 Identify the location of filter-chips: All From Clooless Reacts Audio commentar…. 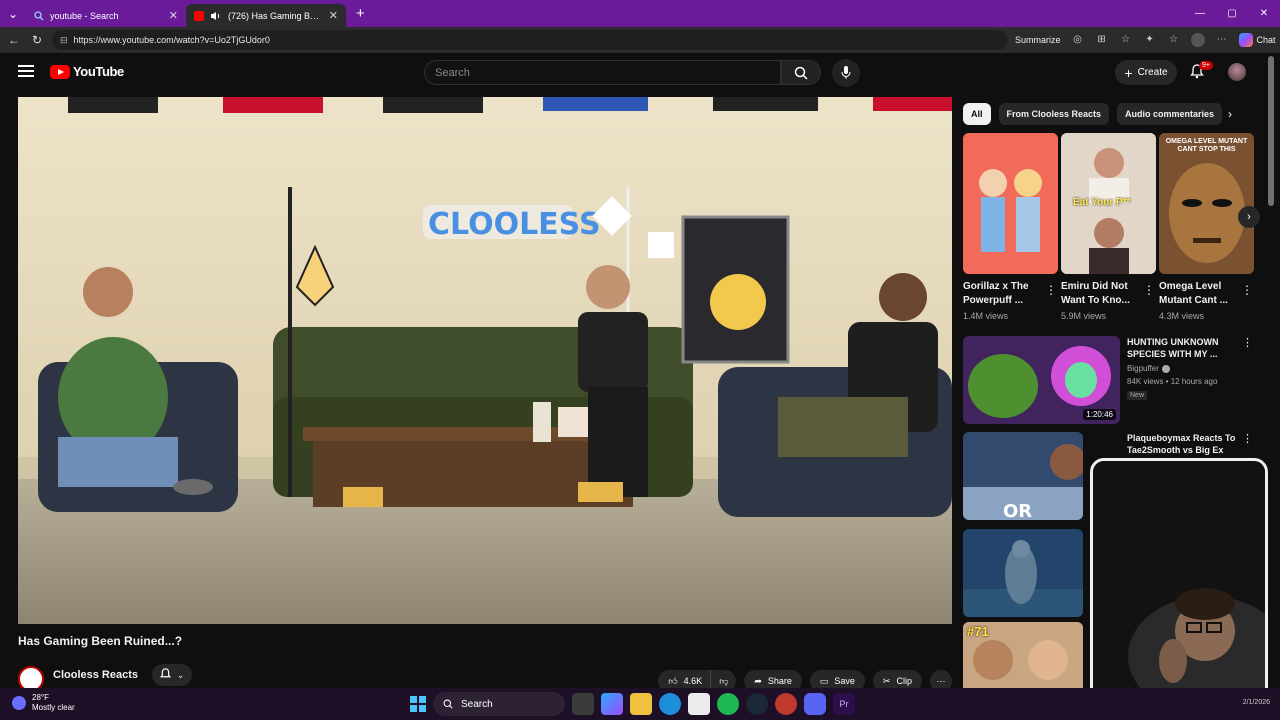
(1093, 114).